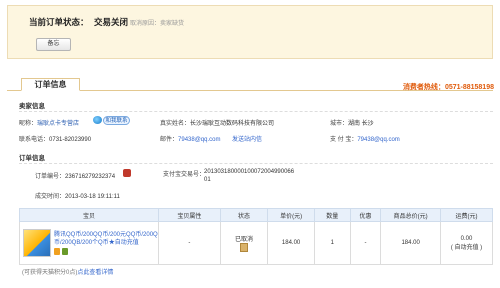 Image resolution: width=500 pixels, height=288 pixels. What do you see at coordinates (106, 235) in the screenshot?
I see `product-title-line1: 腾讯QQ币/200QQ币/200元QQ币/200Q` at bounding box center [106, 235].